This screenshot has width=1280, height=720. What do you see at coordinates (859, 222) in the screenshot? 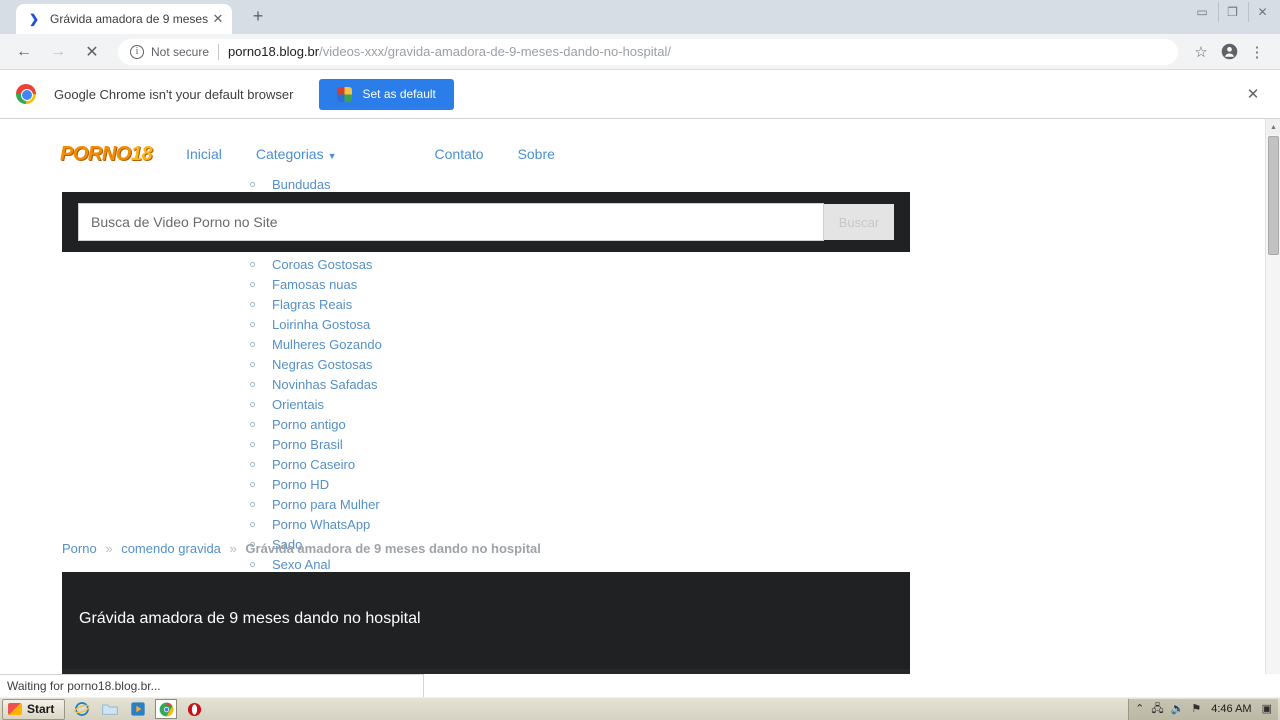
I see `search-submit-button: Buscar` at bounding box center [859, 222].